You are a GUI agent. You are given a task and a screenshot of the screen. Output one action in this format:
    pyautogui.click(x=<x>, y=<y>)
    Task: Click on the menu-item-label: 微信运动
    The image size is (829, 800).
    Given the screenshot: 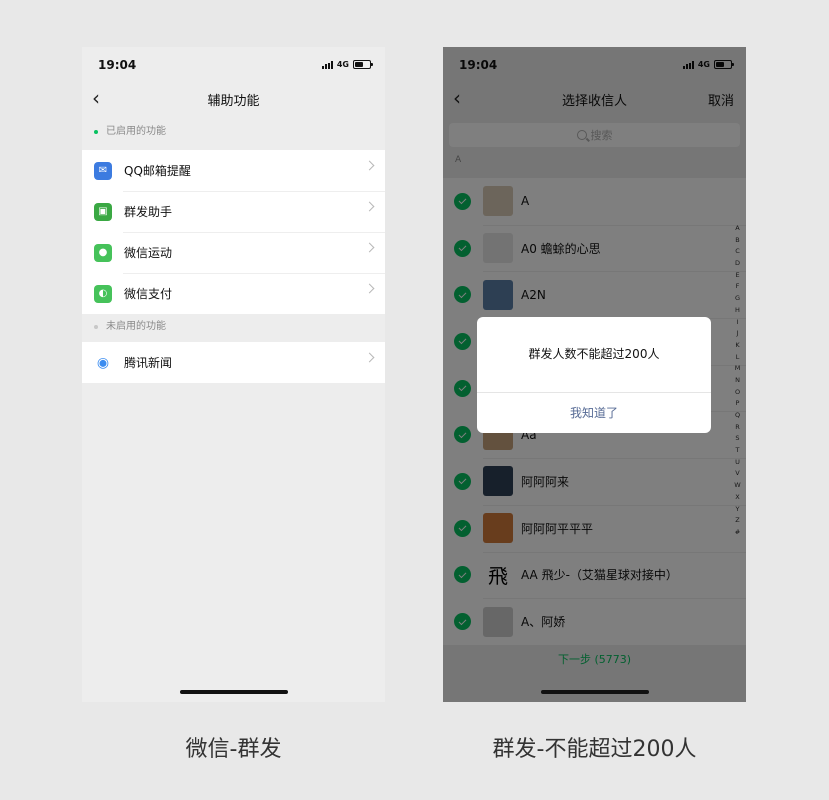 What is the action you would take?
    pyautogui.click(x=148, y=253)
    